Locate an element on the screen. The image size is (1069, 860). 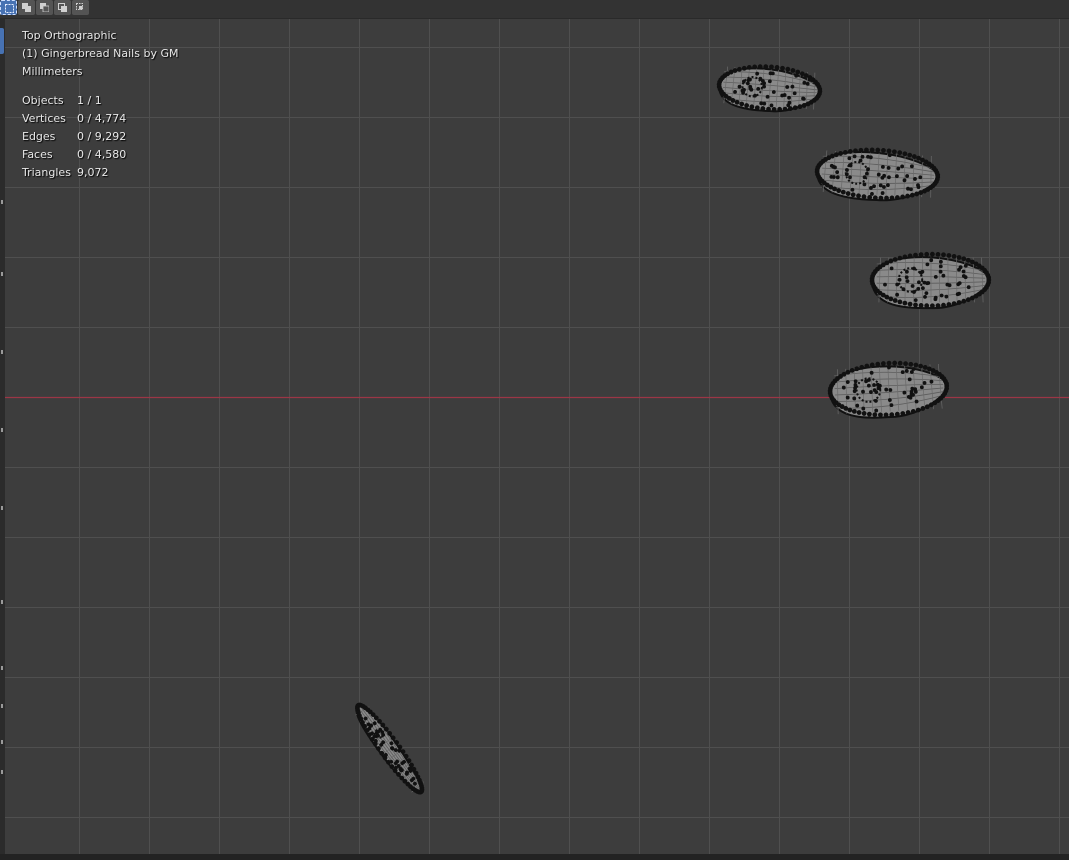
stat-triangles: Triangles 9,072 is located at coordinates (100, 173).